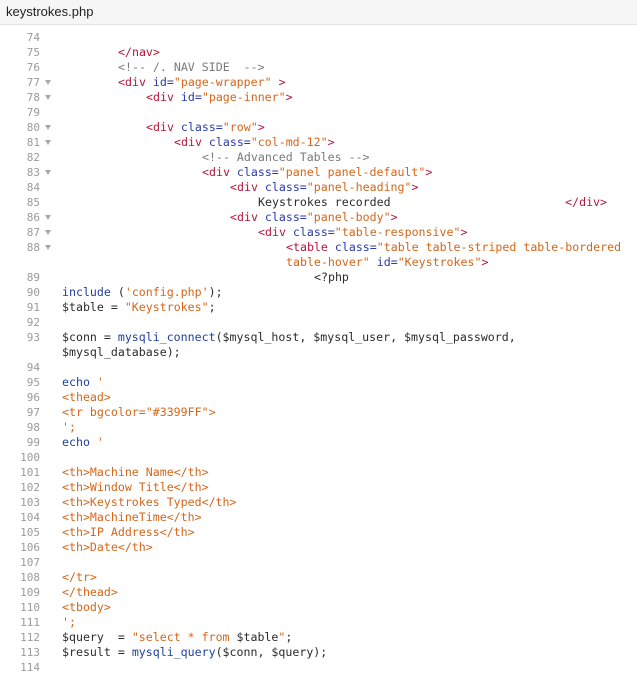  I want to click on code-line: 92, so click(318, 322).